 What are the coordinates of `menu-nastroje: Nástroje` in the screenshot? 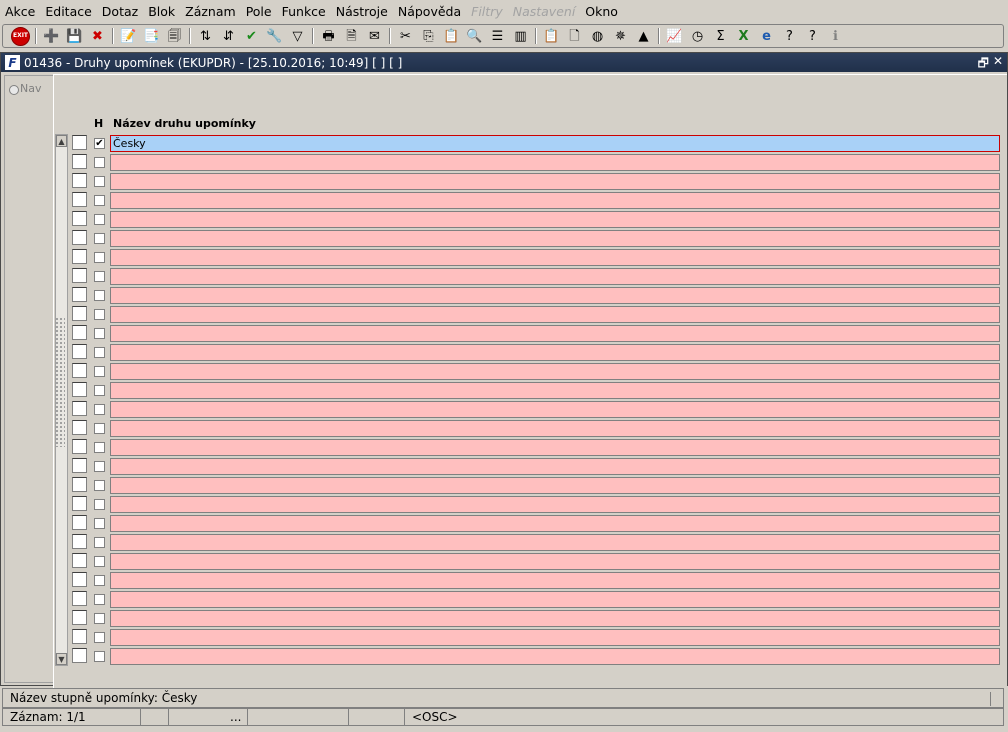 It's located at (362, 12).